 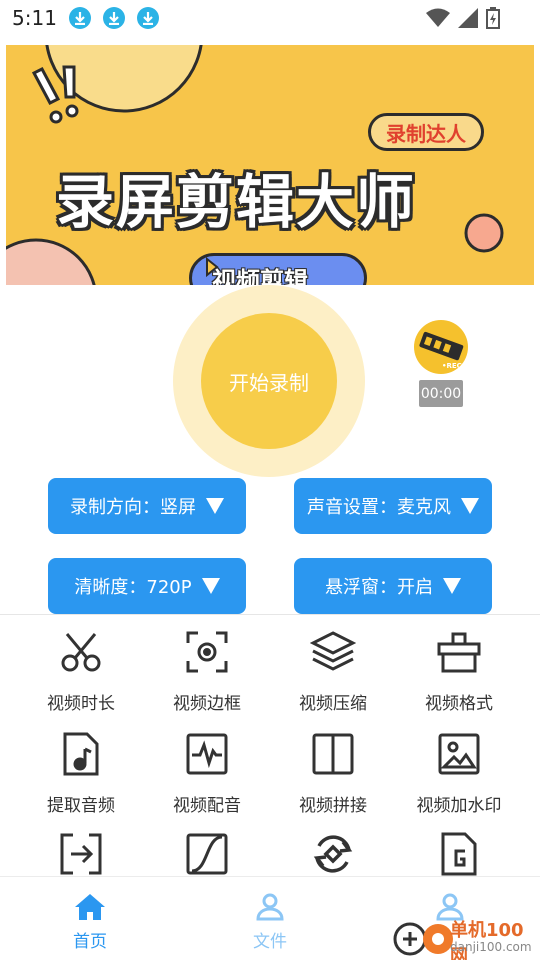 I want to click on rec-floating-icon: •REC, so click(x=441, y=347).